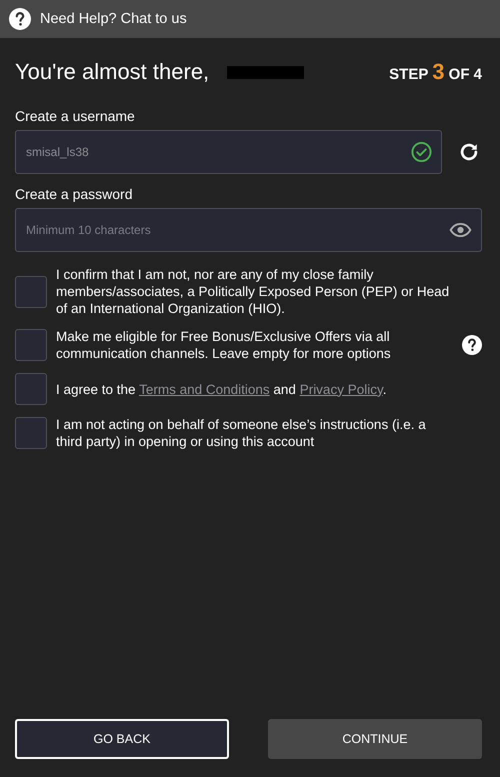 The width and height of the screenshot is (500, 777). Describe the element at coordinates (113, 19) in the screenshot. I see `help-text: Need Help? Chat to us` at that location.